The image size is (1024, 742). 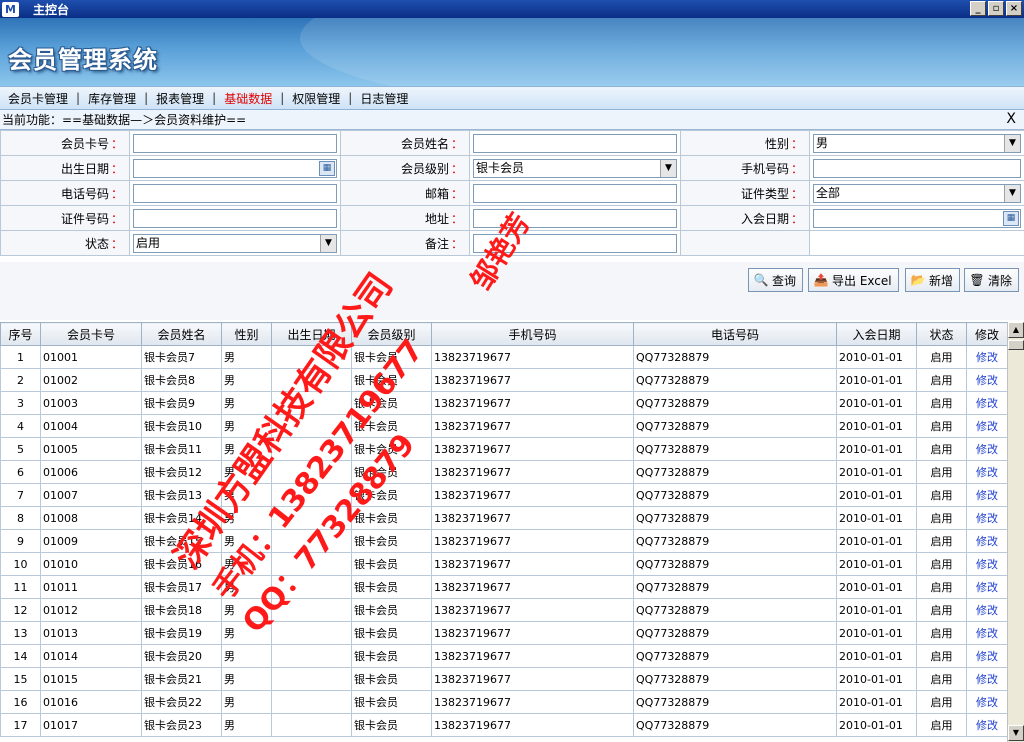 What do you see at coordinates (986, 334) in the screenshot?
I see `col-edit-header: 修改` at bounding box center [986, 334].